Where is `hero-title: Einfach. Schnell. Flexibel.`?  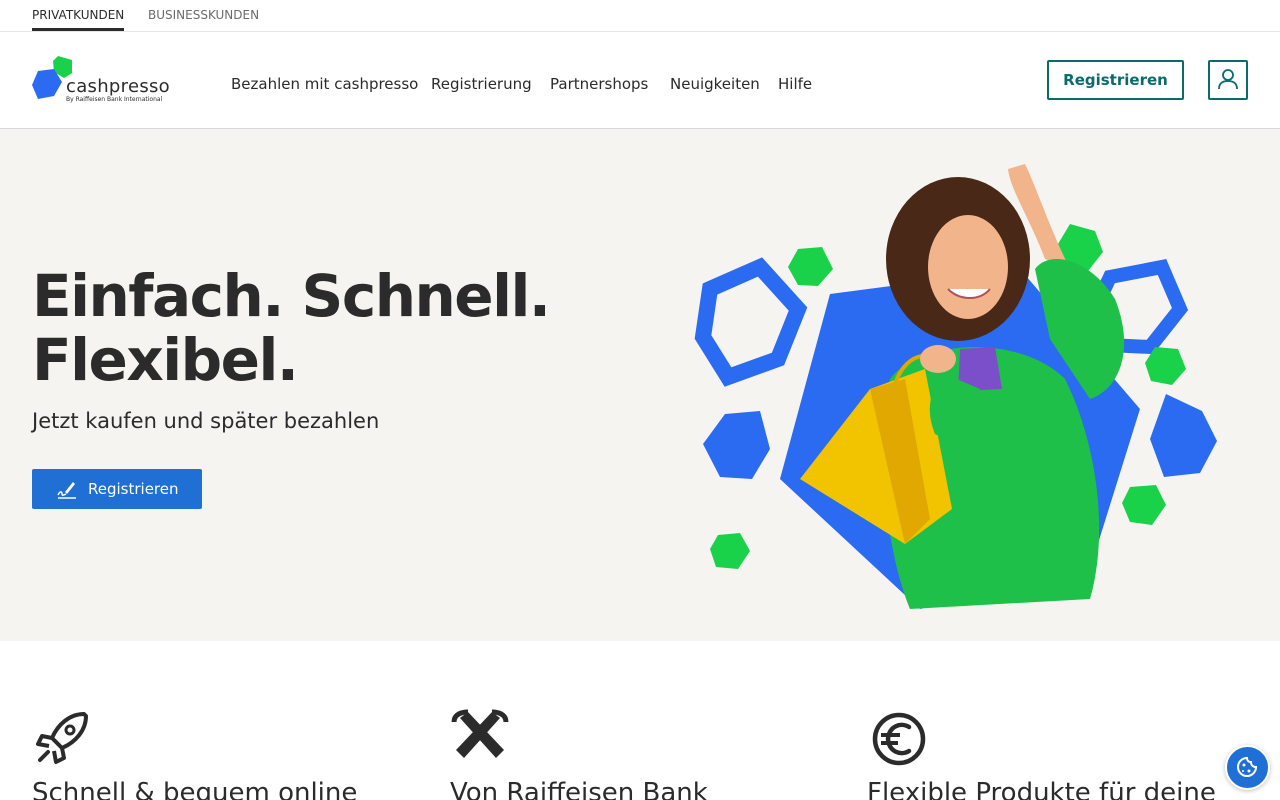 hero-title: Einfach. Schnell. Flexibel. is located at coordinates (291, 328).